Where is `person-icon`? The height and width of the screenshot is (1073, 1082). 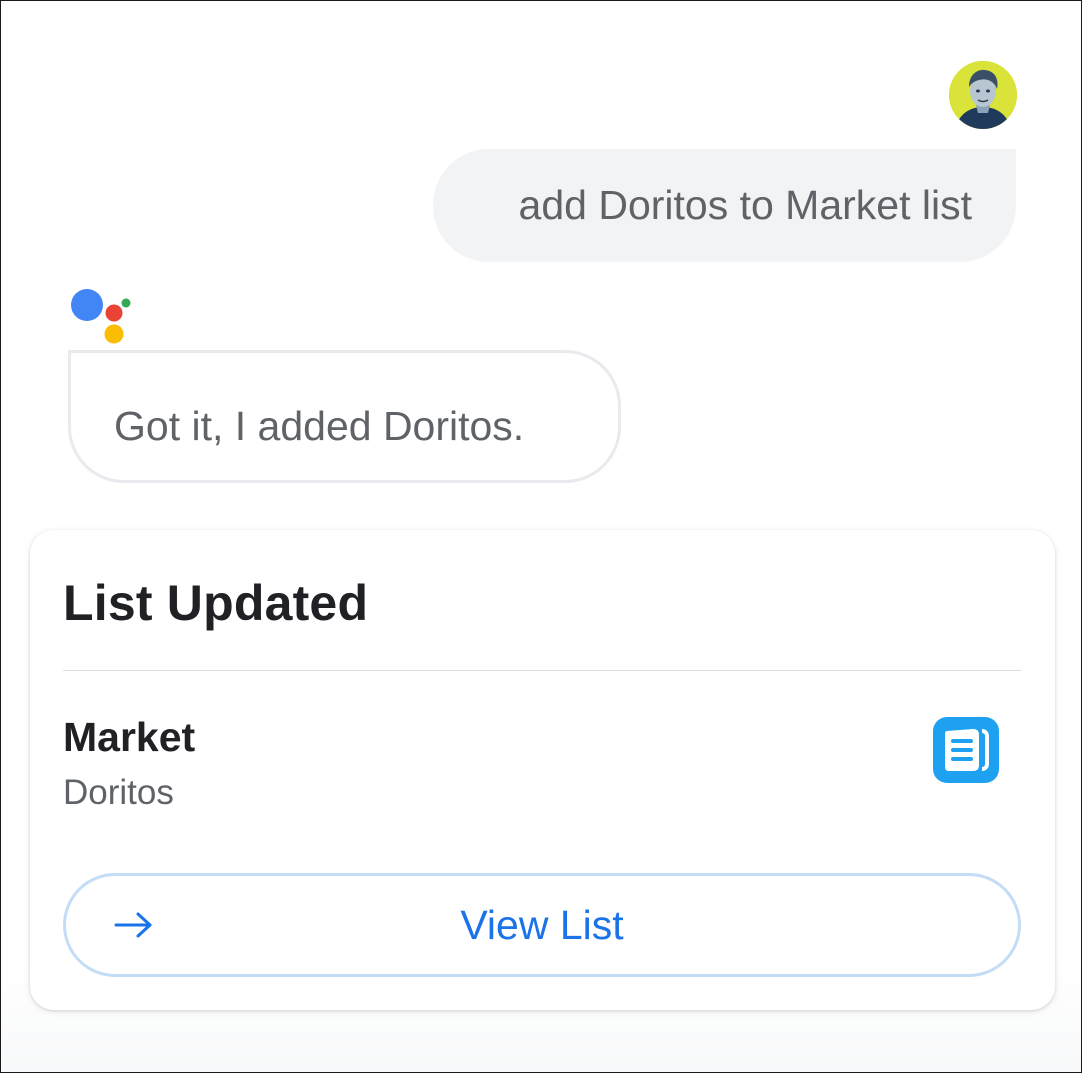 person-icon is located at coordinates (983, 95).